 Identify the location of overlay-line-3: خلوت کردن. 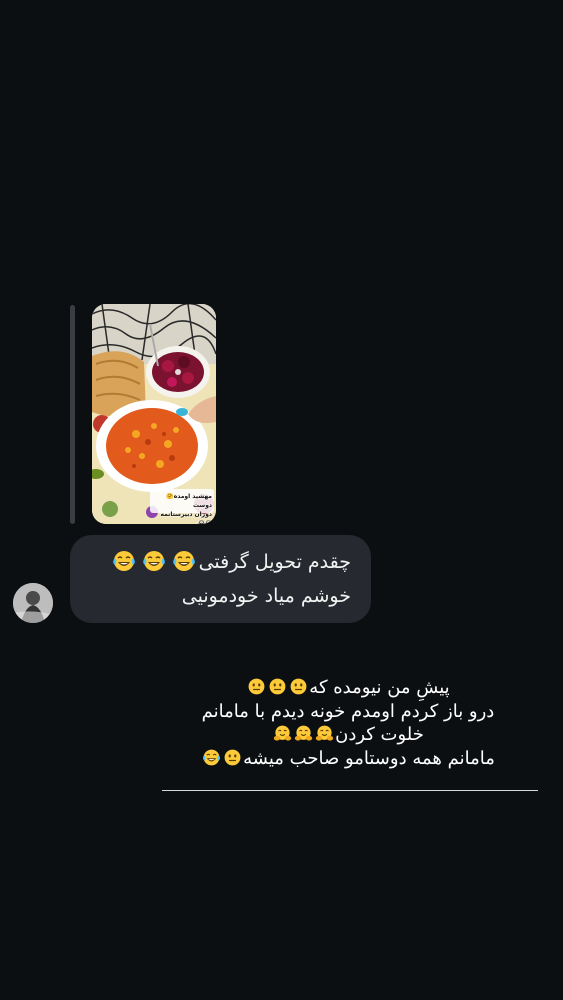
(348, 735).